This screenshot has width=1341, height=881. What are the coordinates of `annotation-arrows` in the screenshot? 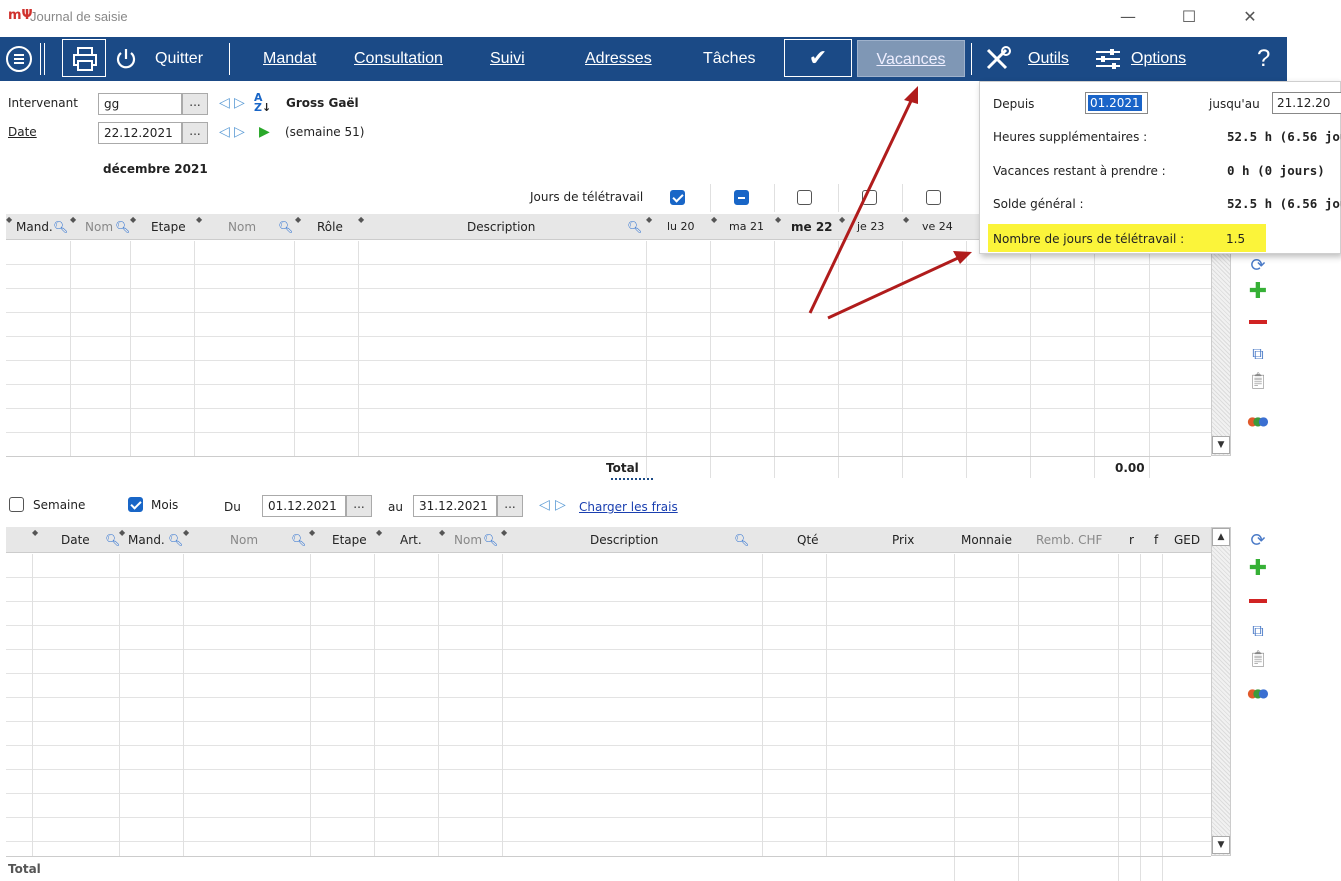 It's located at (890, 203).